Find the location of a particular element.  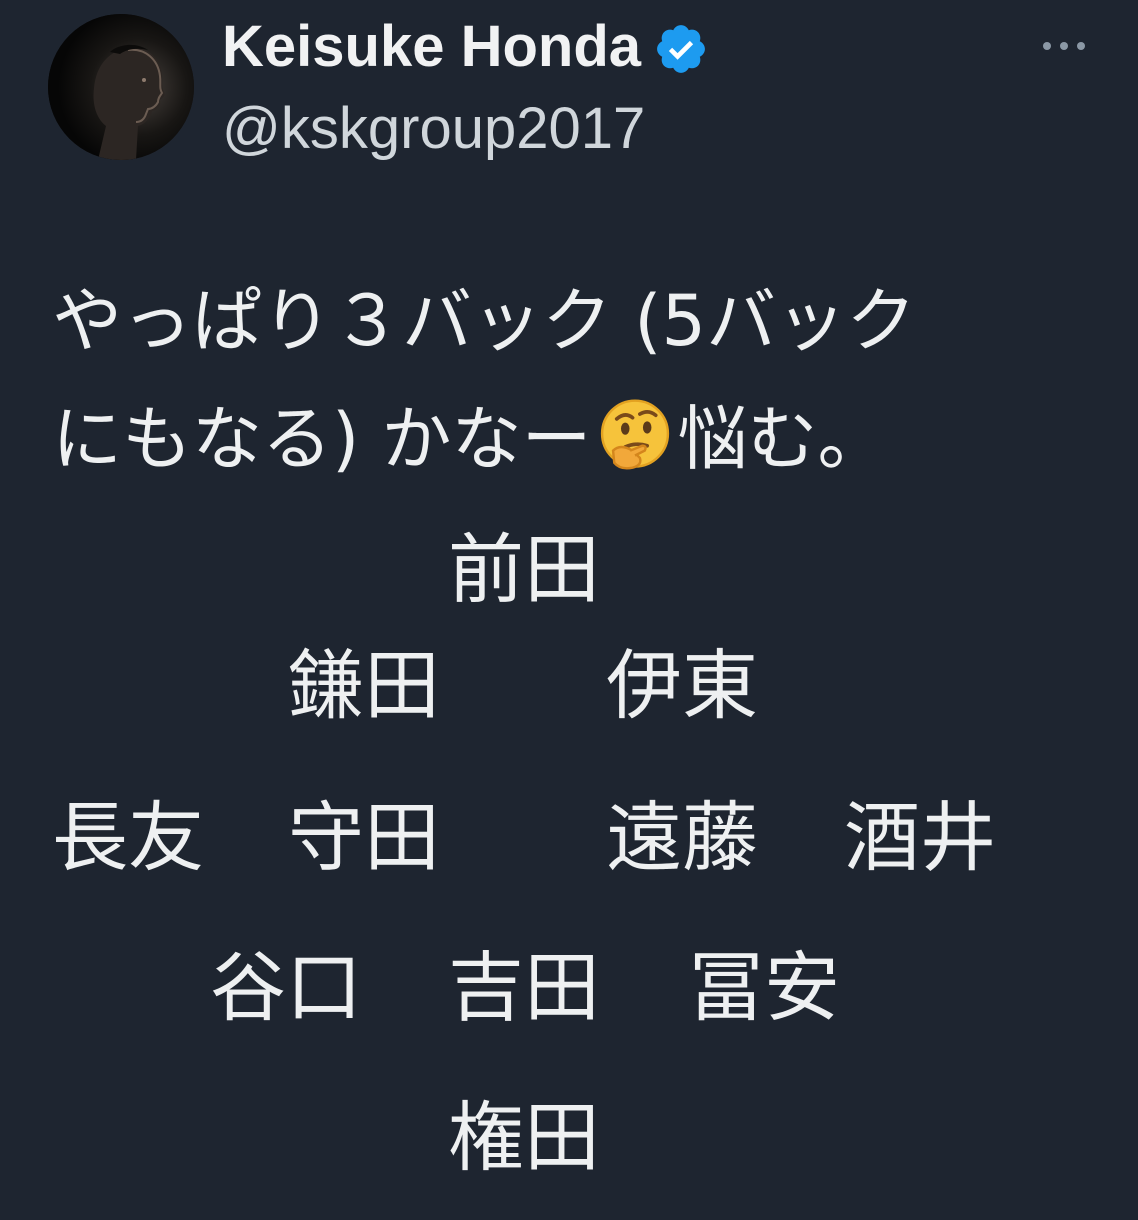

more-options-button is located at coordinates (1064, 46).